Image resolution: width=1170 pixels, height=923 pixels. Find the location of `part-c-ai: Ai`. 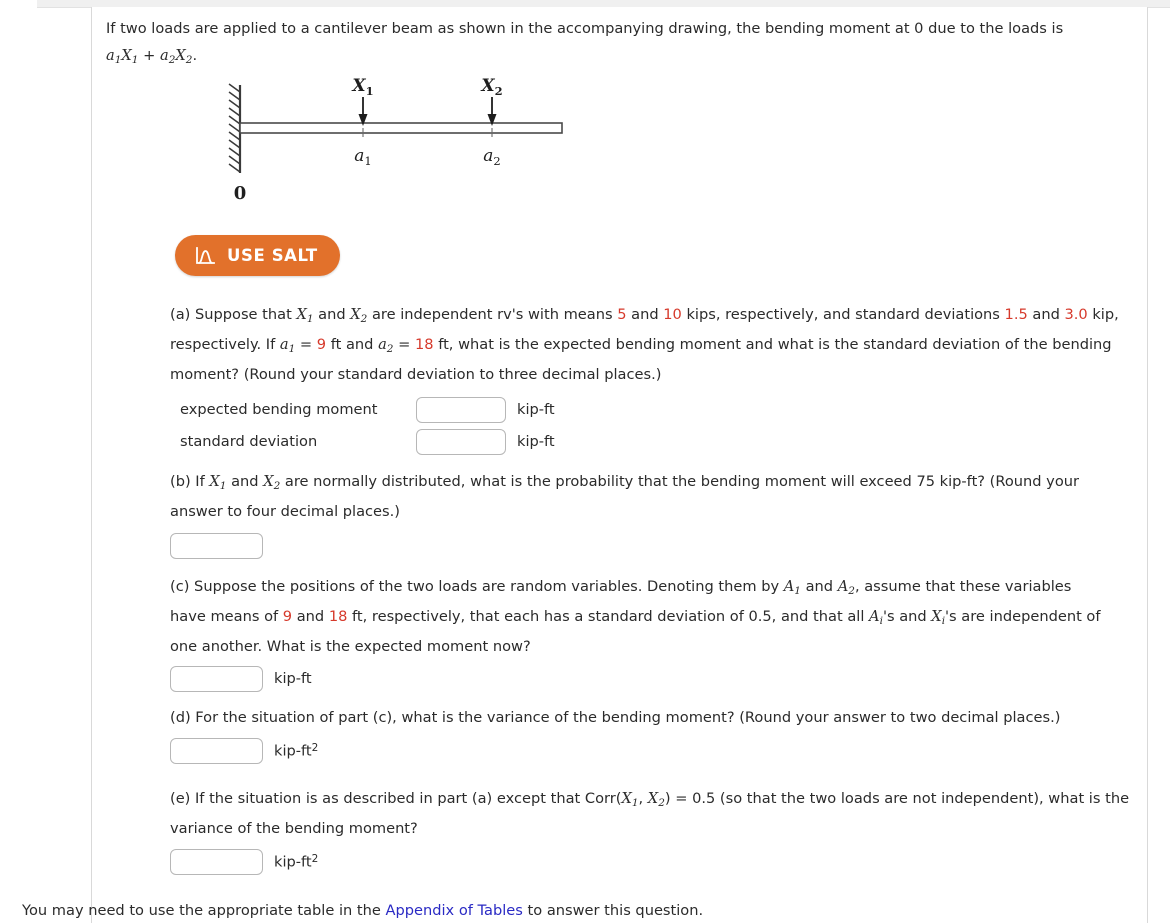

part-c-ai: Ai is located at coordinates (876, 617).